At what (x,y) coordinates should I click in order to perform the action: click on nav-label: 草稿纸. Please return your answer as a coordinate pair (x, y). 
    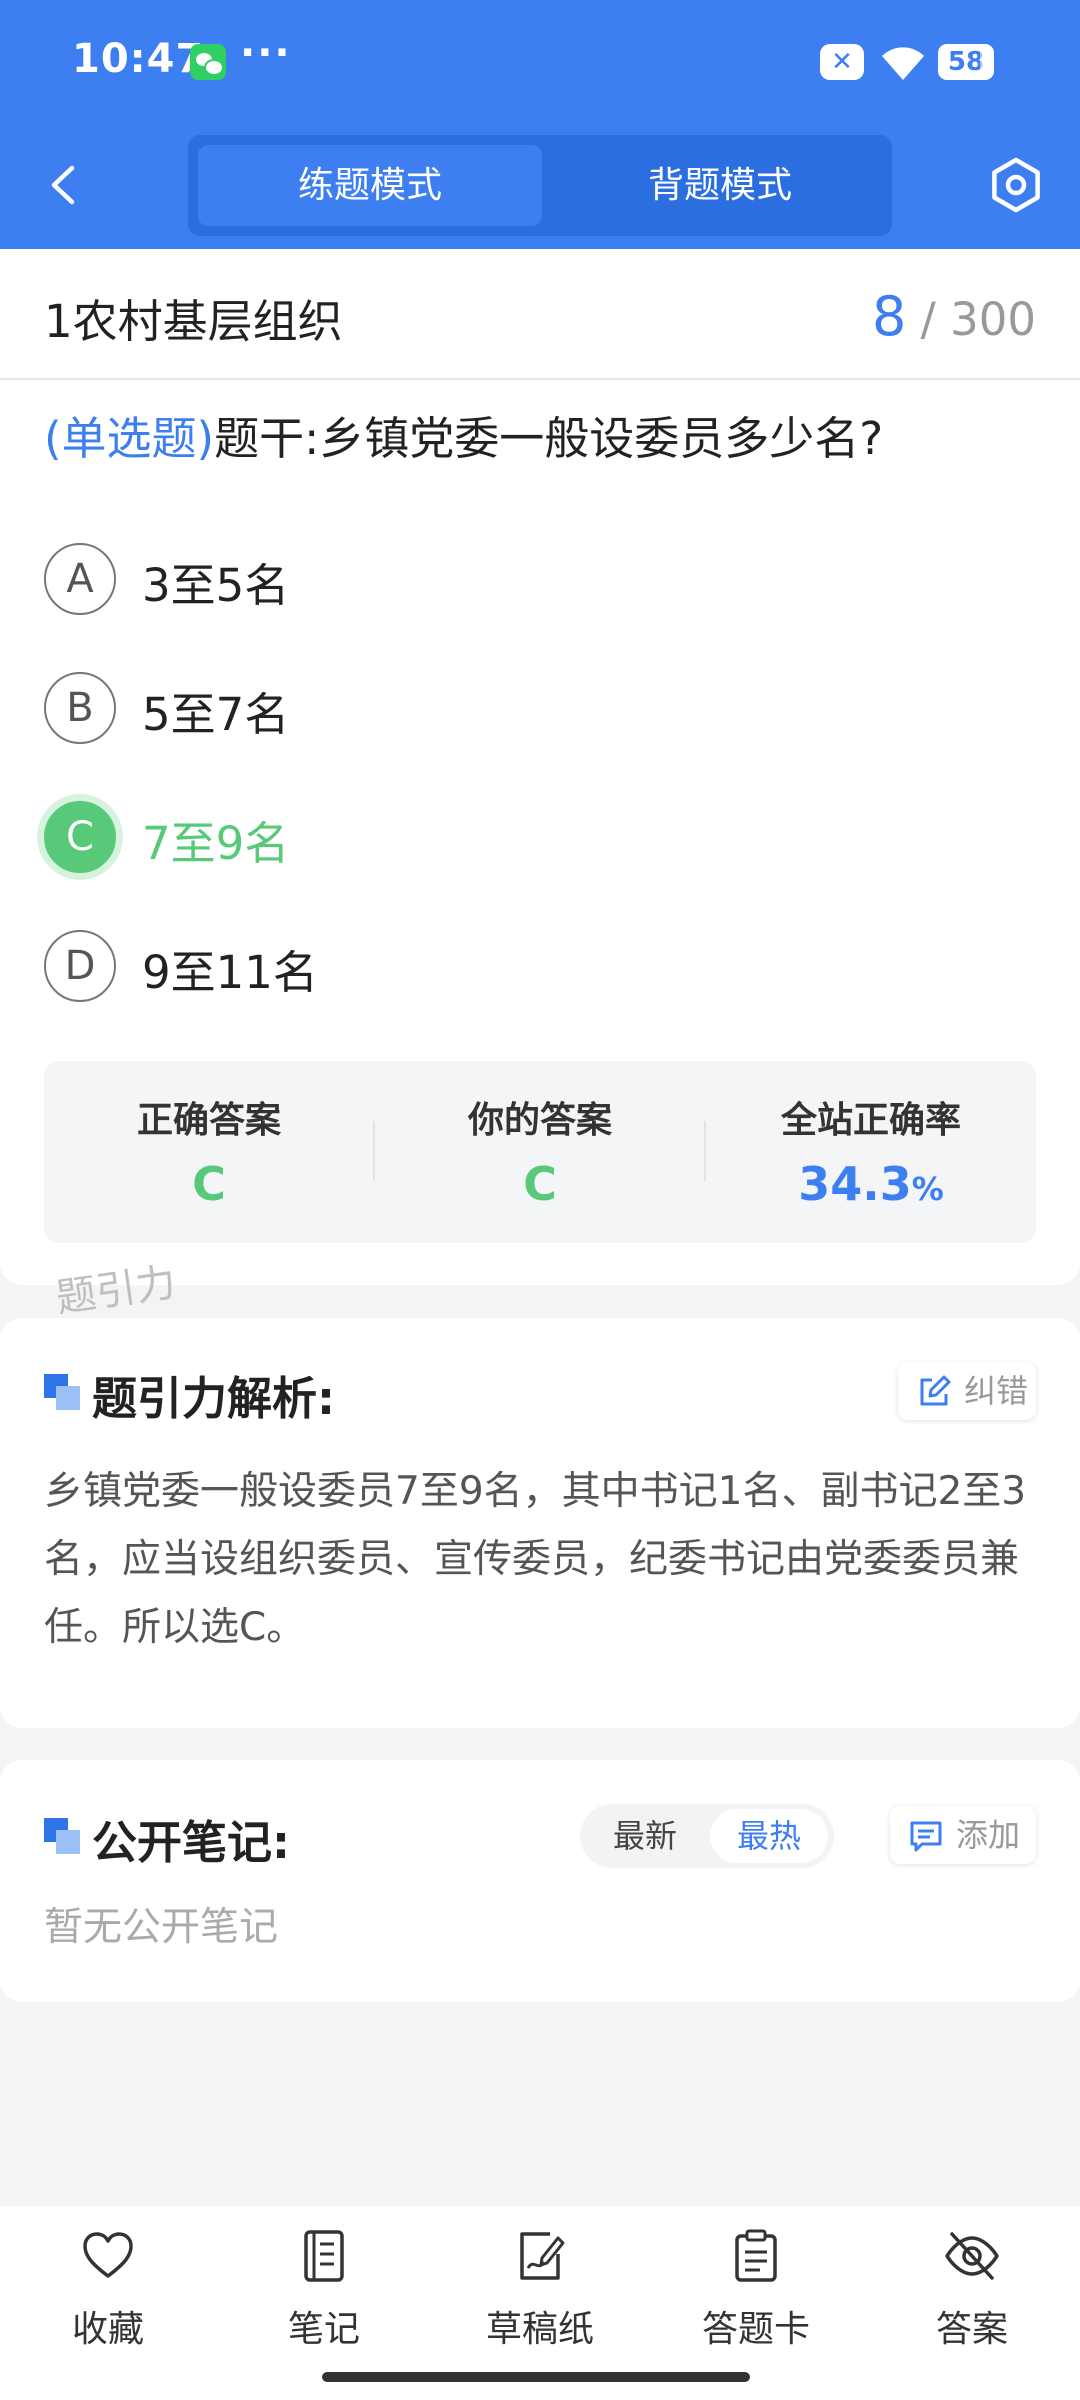
    Looking at the image, I should click on (539, 2329).